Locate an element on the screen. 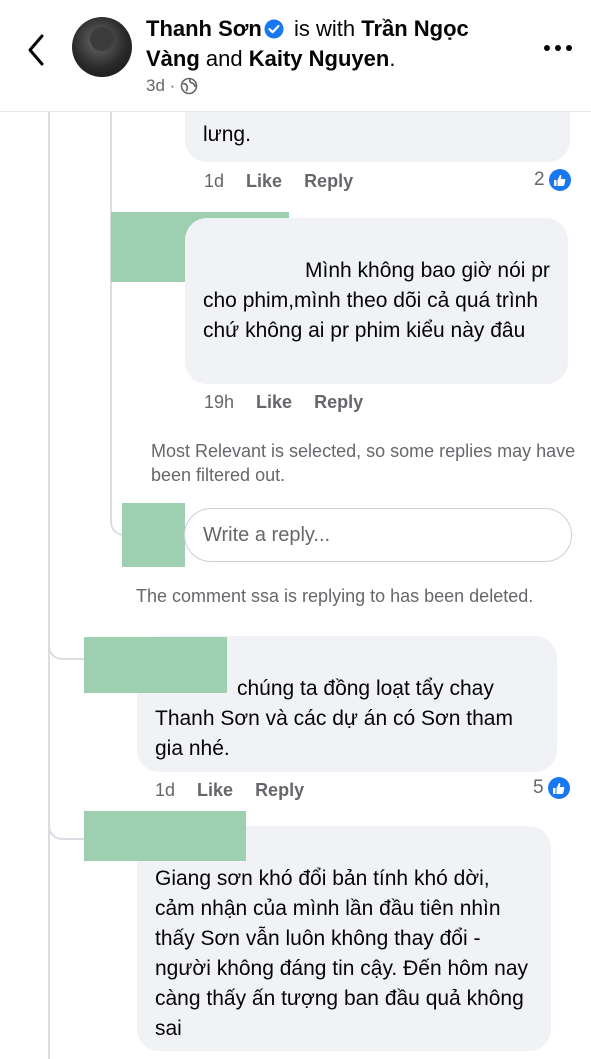  post-time: 3d · is located at coordinates (160, 86).